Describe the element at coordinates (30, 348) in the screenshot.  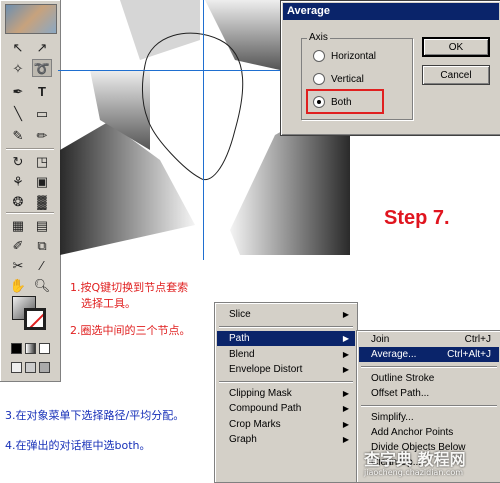
I see `gradient-mode-icon` at that location.